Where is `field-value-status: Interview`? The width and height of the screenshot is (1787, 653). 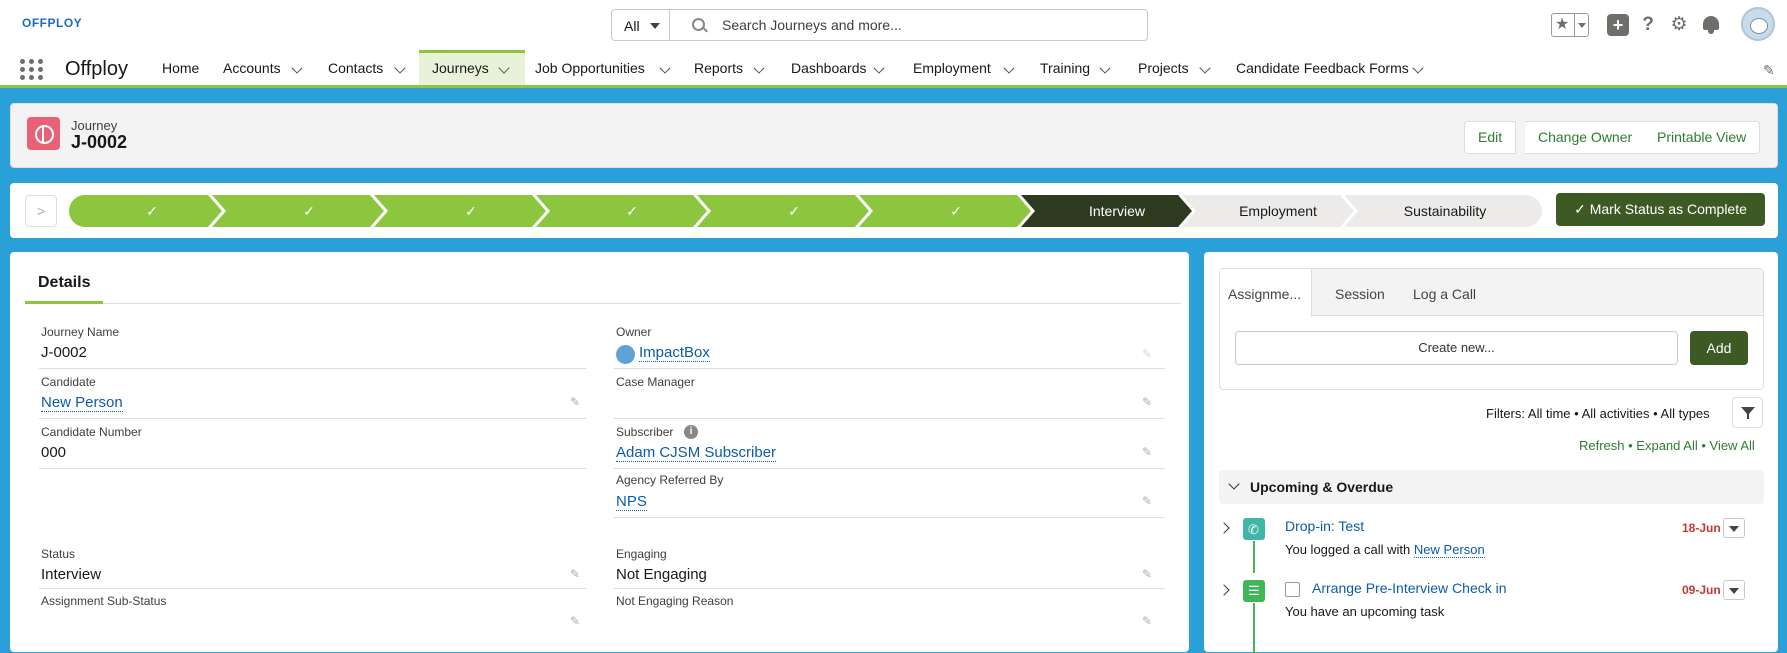 field-value-status: Interview is located at coordinates (71, 574).